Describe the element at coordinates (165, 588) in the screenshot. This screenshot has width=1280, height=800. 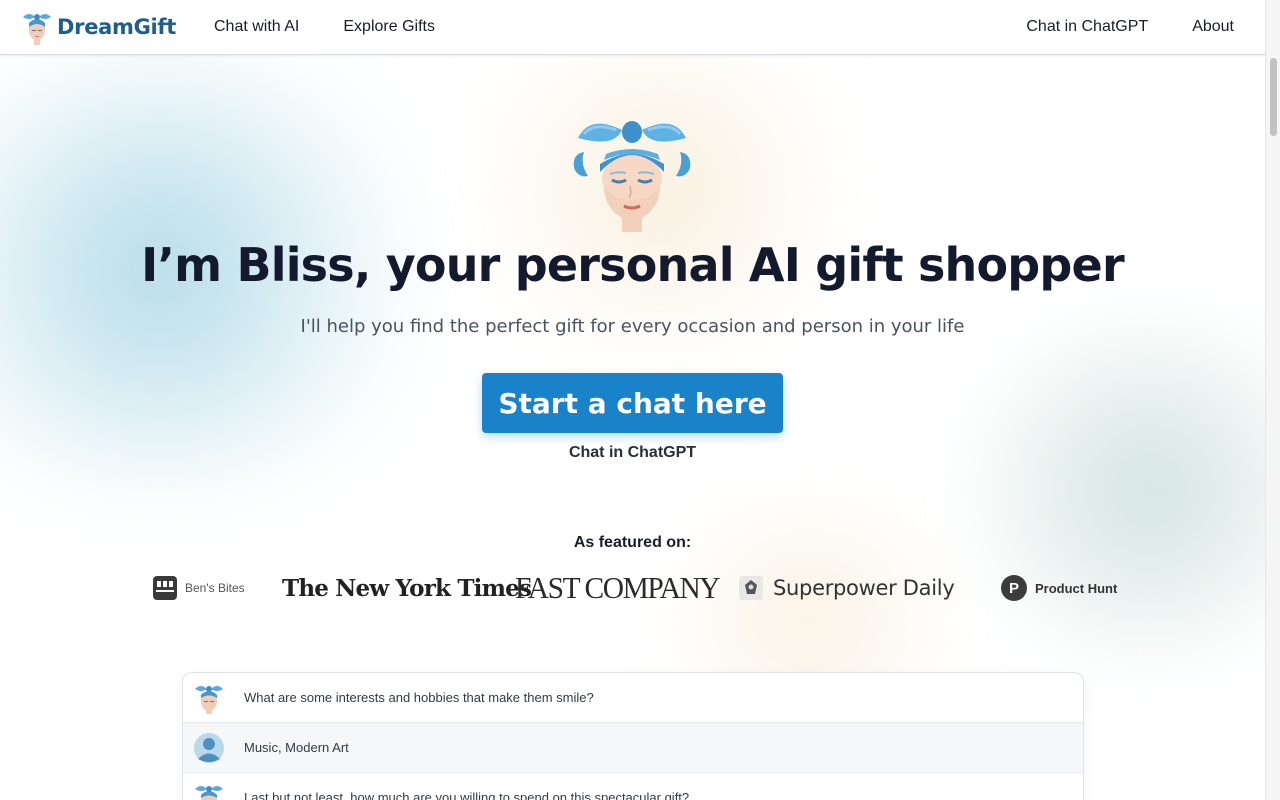
I see `bens-bites-icon` at that location.